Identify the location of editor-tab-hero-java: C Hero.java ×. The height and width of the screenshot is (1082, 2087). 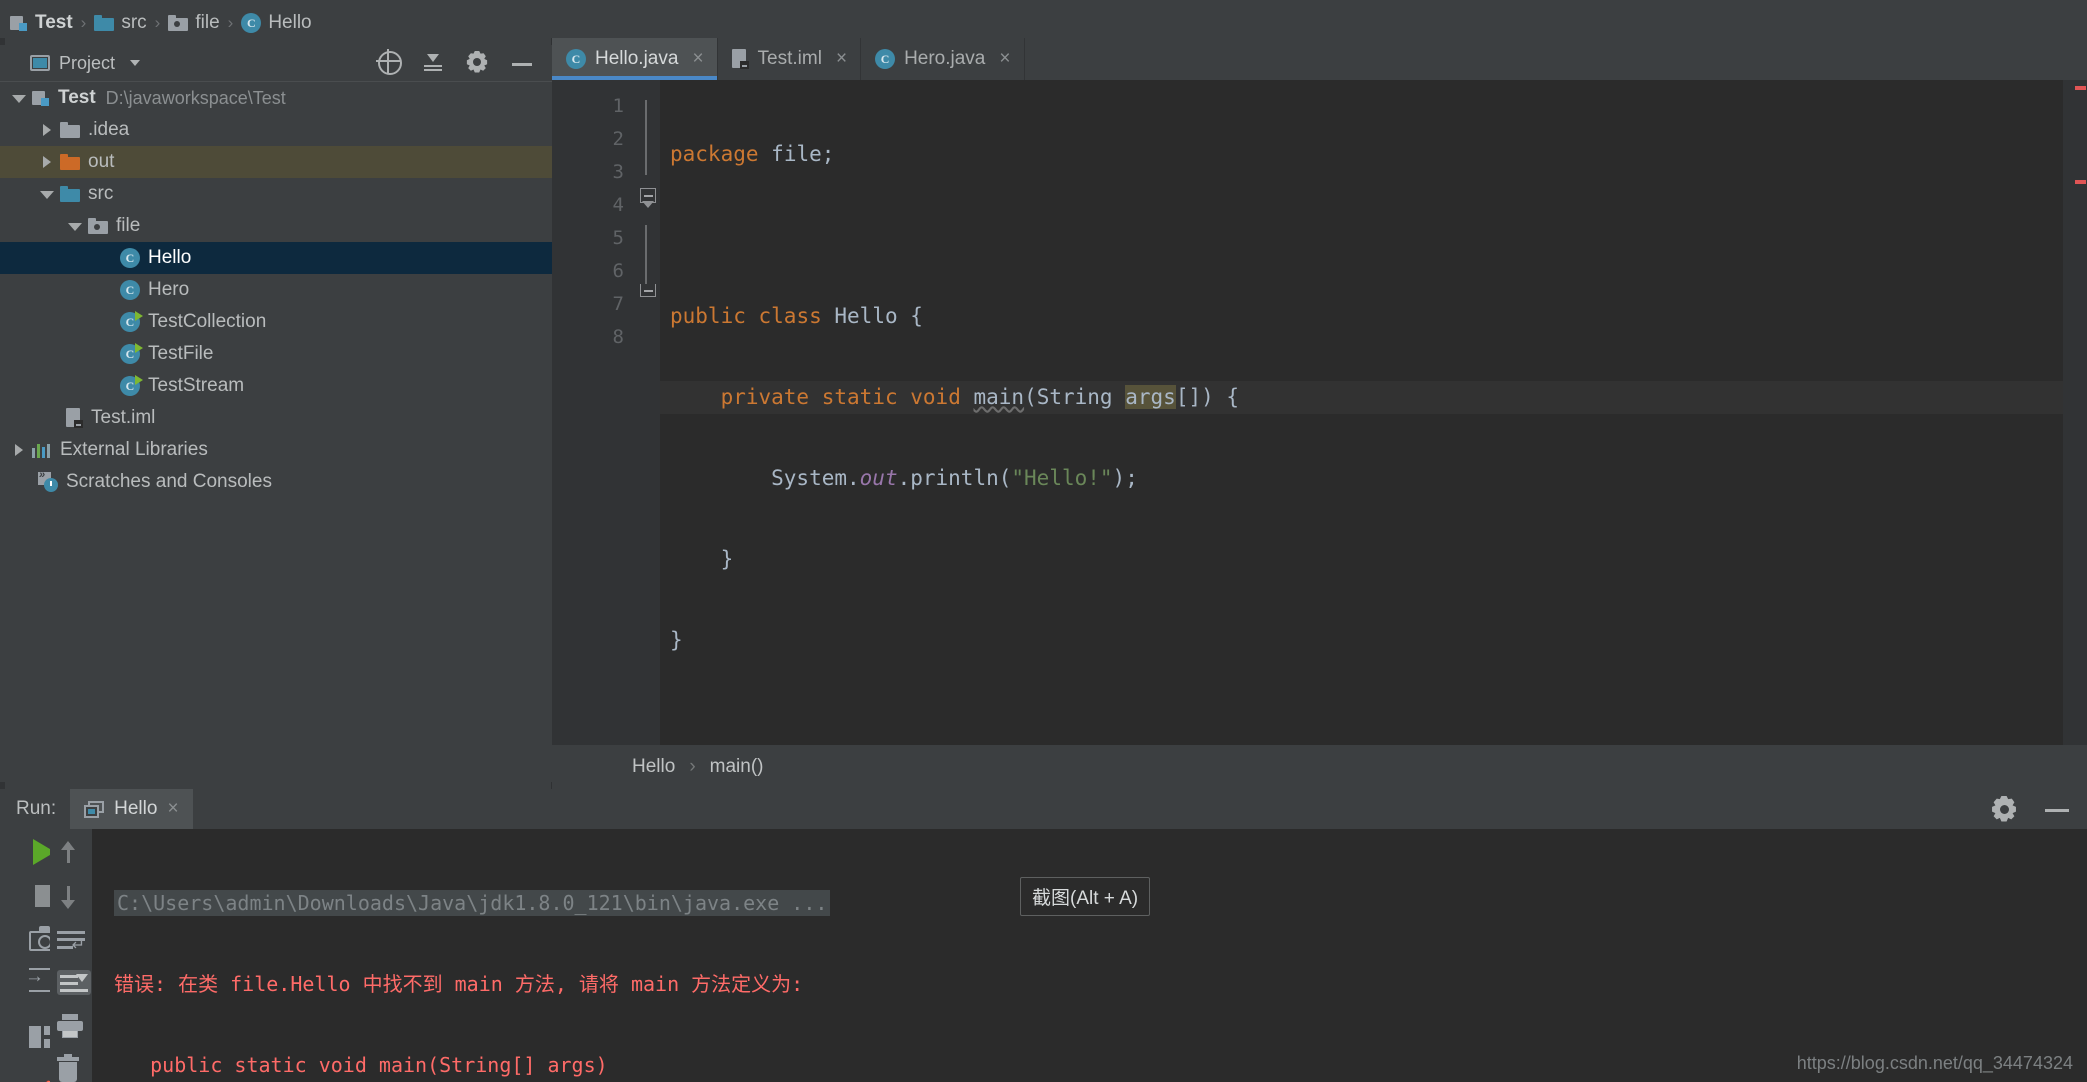
(943, 59).